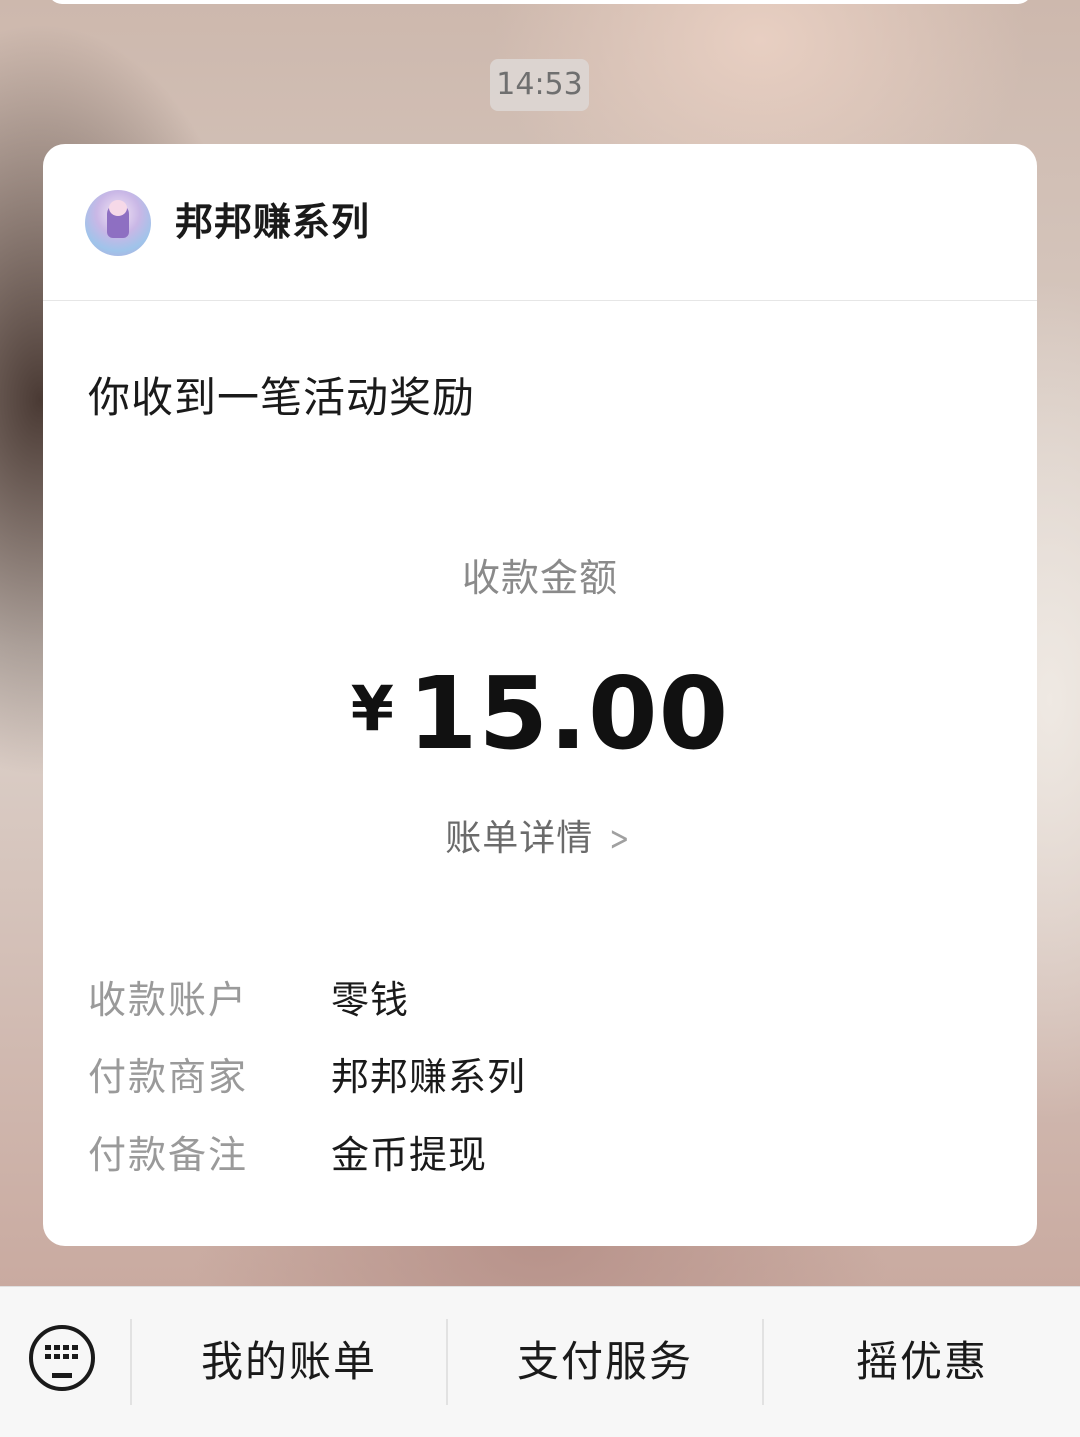 This screenshot has height=1437, width=1080. Describe the element at coordinates (409, 1155) in the screenshot. I see `info-value: 金币提现` at that location.